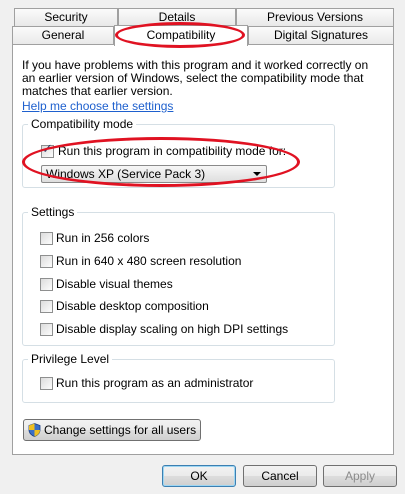 Image resolution: width=405 pixels, height=494 pixels. What do you see at coordinates (82, 124) in the screenshot?
I see `compatibility-mode-title: Compatibility mode` at bounding box center [82, 124].